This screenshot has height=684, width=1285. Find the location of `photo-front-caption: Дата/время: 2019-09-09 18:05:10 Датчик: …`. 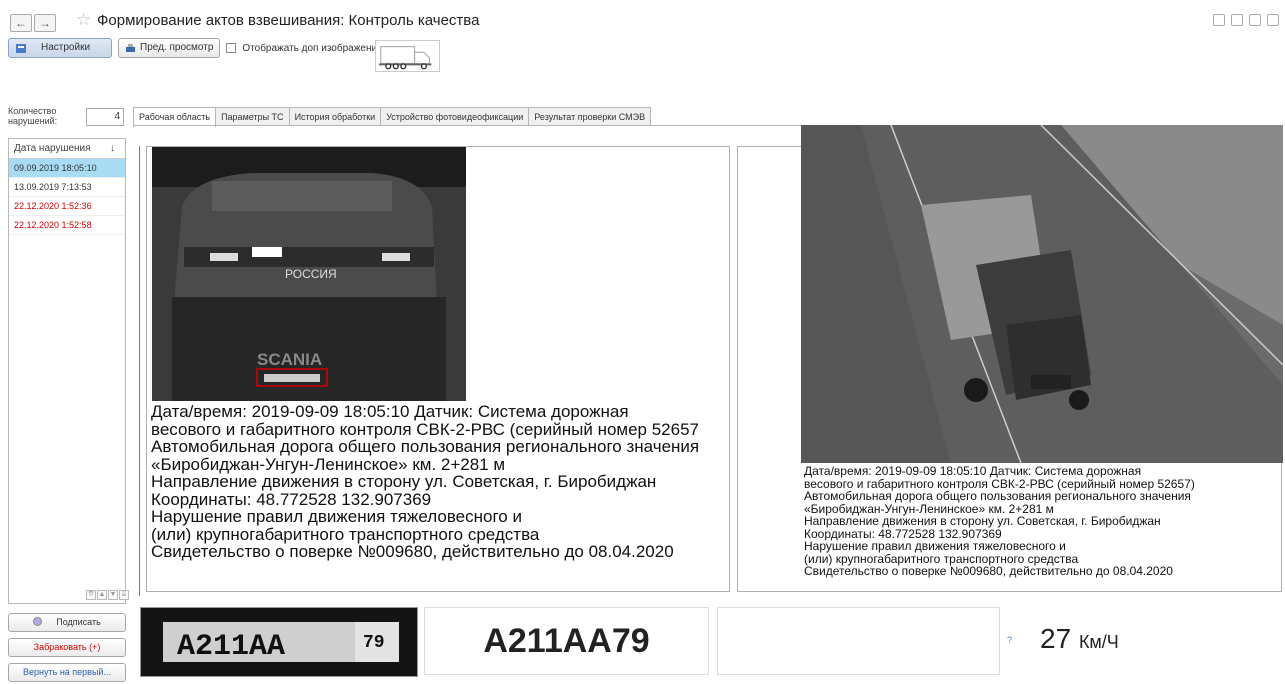

photo-front-caption: Дата/время: 2019-09-09 18:05:10 Датчик: … is located at coordinates (425, 481).